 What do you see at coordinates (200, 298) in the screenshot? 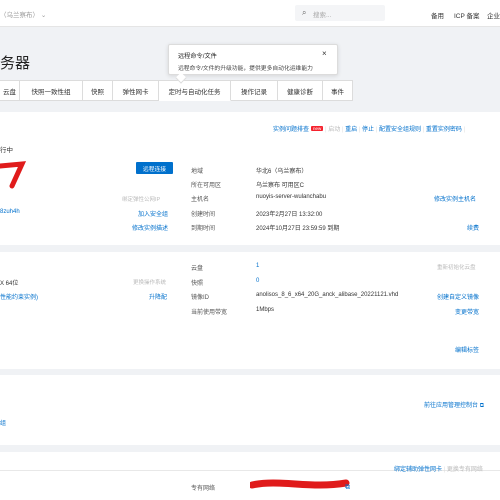
I see `field-label: 镜像ID` at bounding box center [200, 298].